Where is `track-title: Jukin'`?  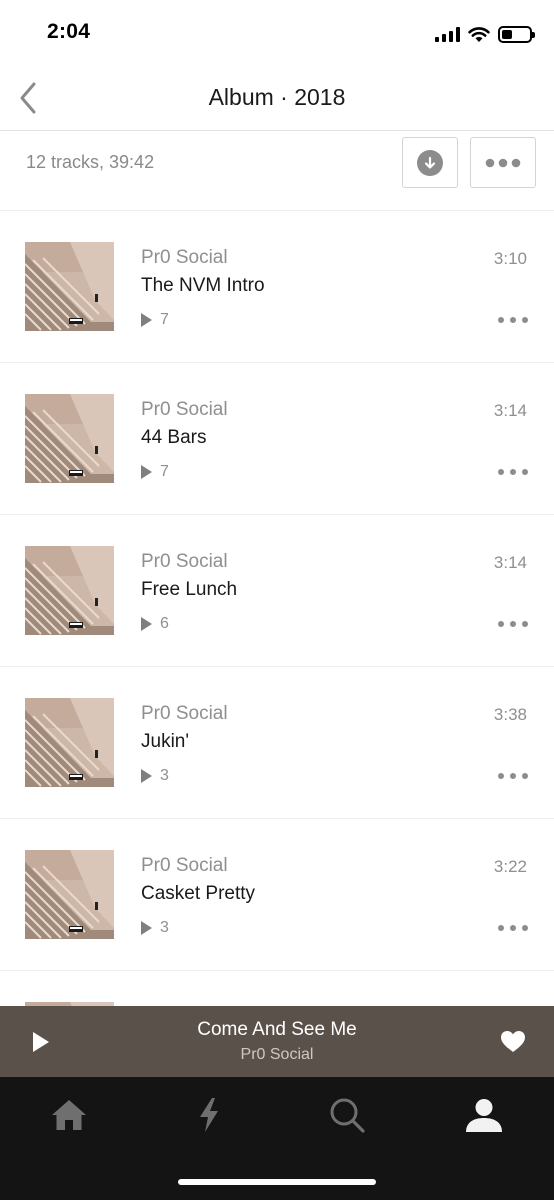
track-title: Jukin' is located at coordinates (165, 741).